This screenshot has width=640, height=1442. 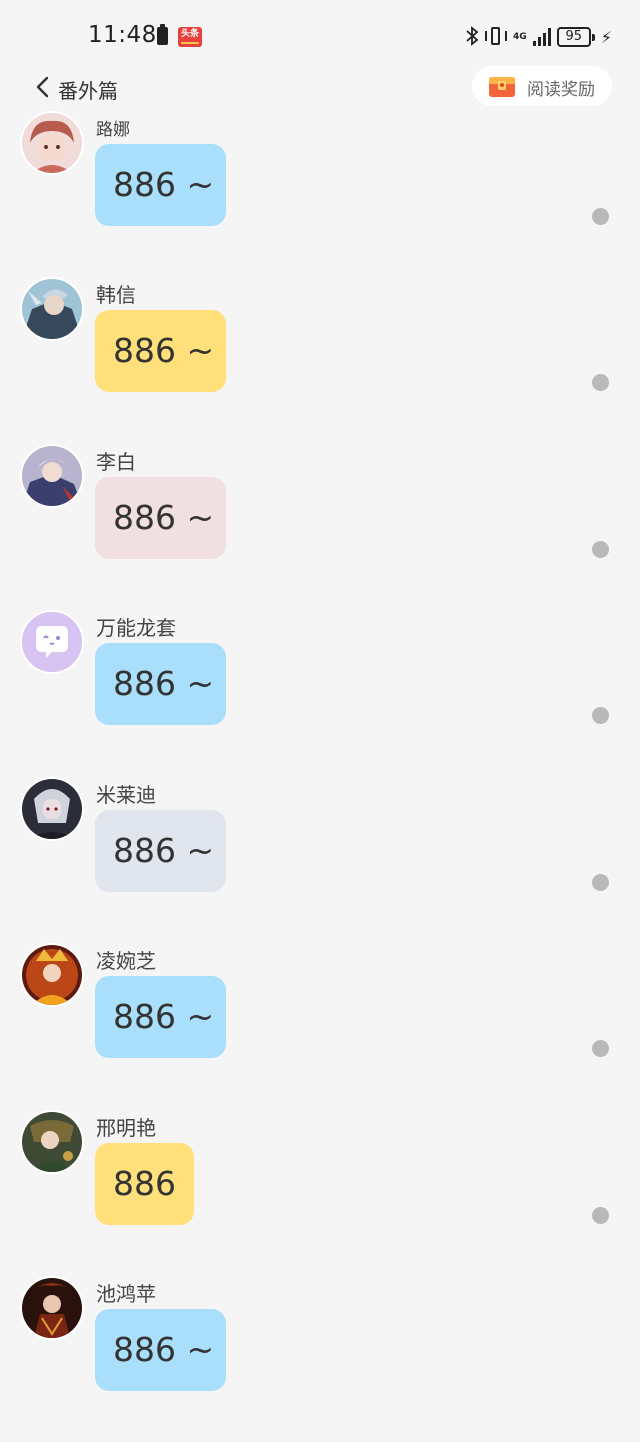 I want to click on sender-name: 凌婉芝, so click(x=126, y=961).